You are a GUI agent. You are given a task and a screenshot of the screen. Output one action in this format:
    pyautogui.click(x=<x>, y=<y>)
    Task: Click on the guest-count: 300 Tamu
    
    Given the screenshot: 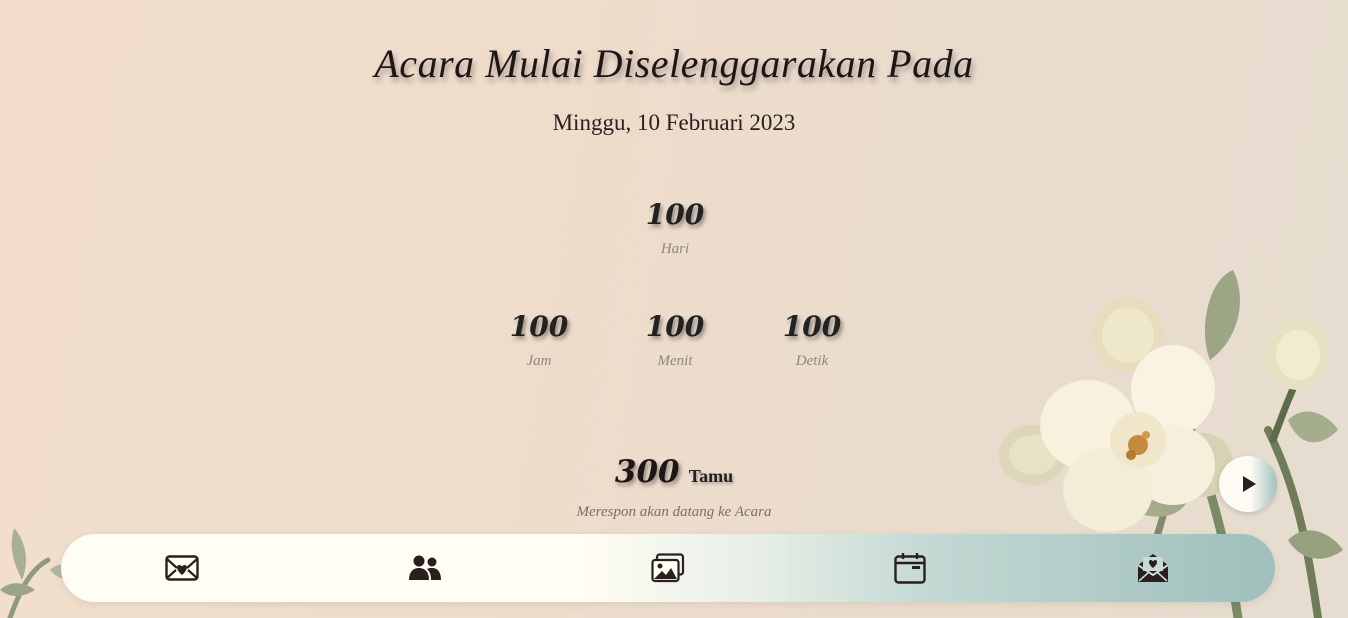 What is the action you would take?
    pyautogui.click(x=674, y=472)
    